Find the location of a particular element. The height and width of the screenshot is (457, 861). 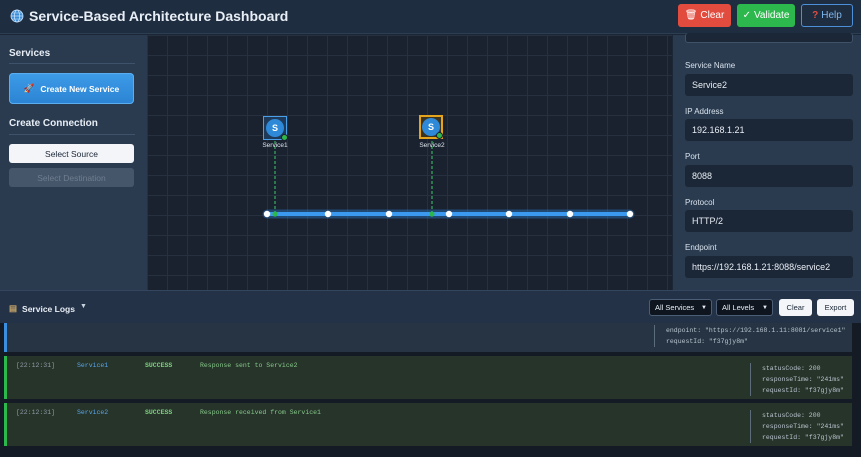

endpoint-label: Endpoint is located at coordinates (701, 247).